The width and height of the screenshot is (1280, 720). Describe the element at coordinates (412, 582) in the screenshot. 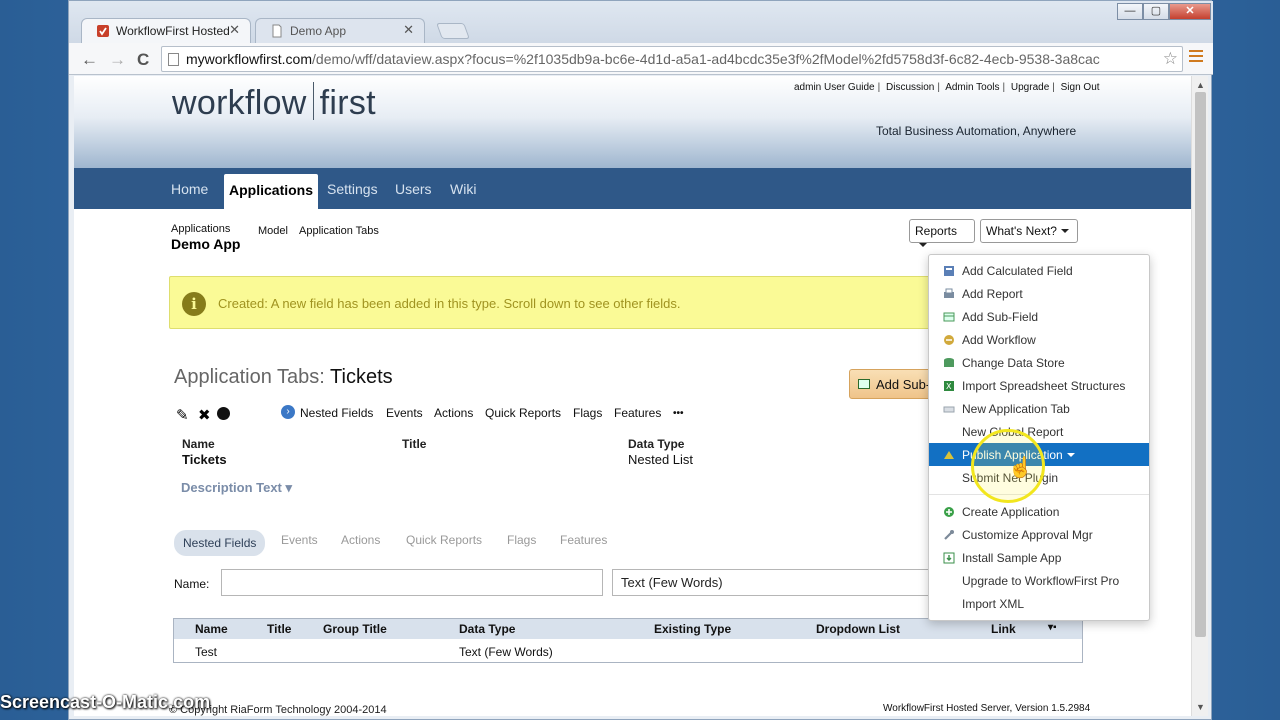

I see `name-input` at that location.